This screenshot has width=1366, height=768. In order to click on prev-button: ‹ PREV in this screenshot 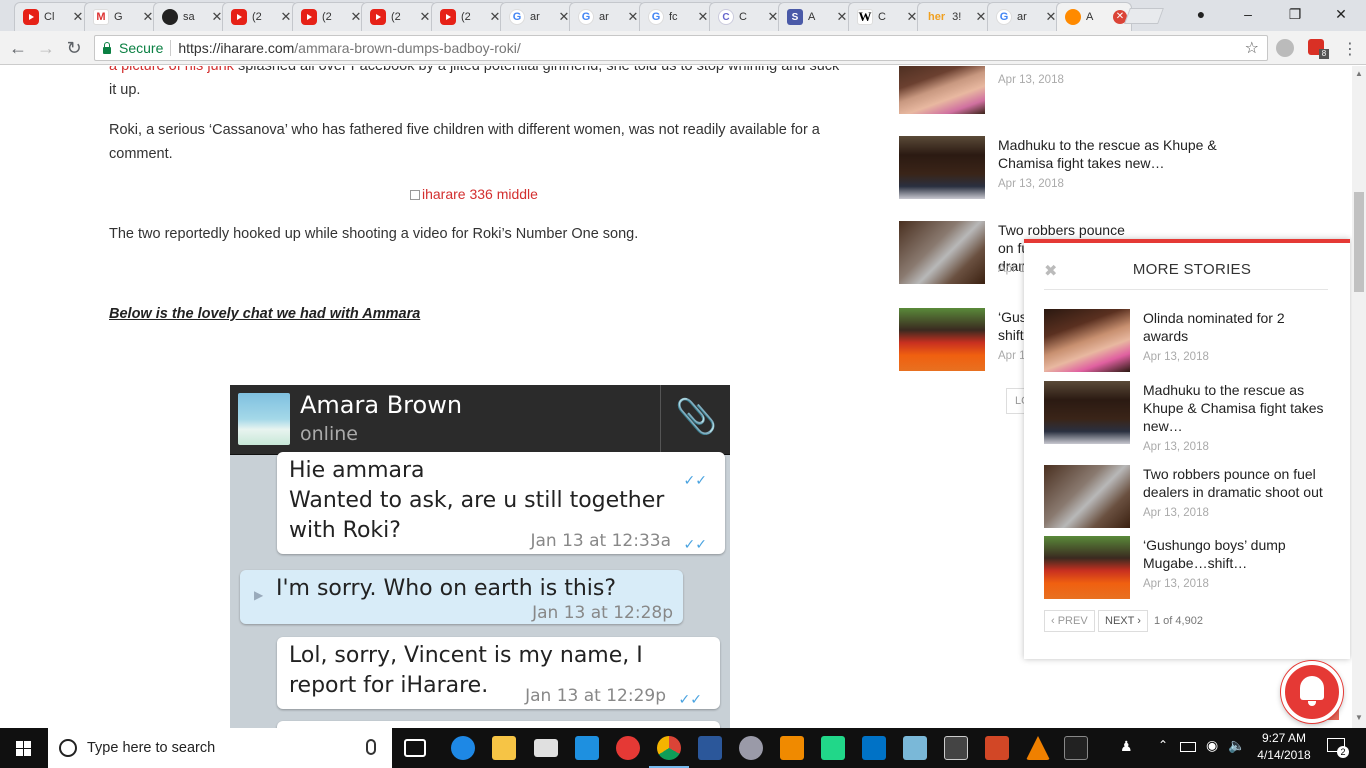, I will do `click(1069, 621)`.